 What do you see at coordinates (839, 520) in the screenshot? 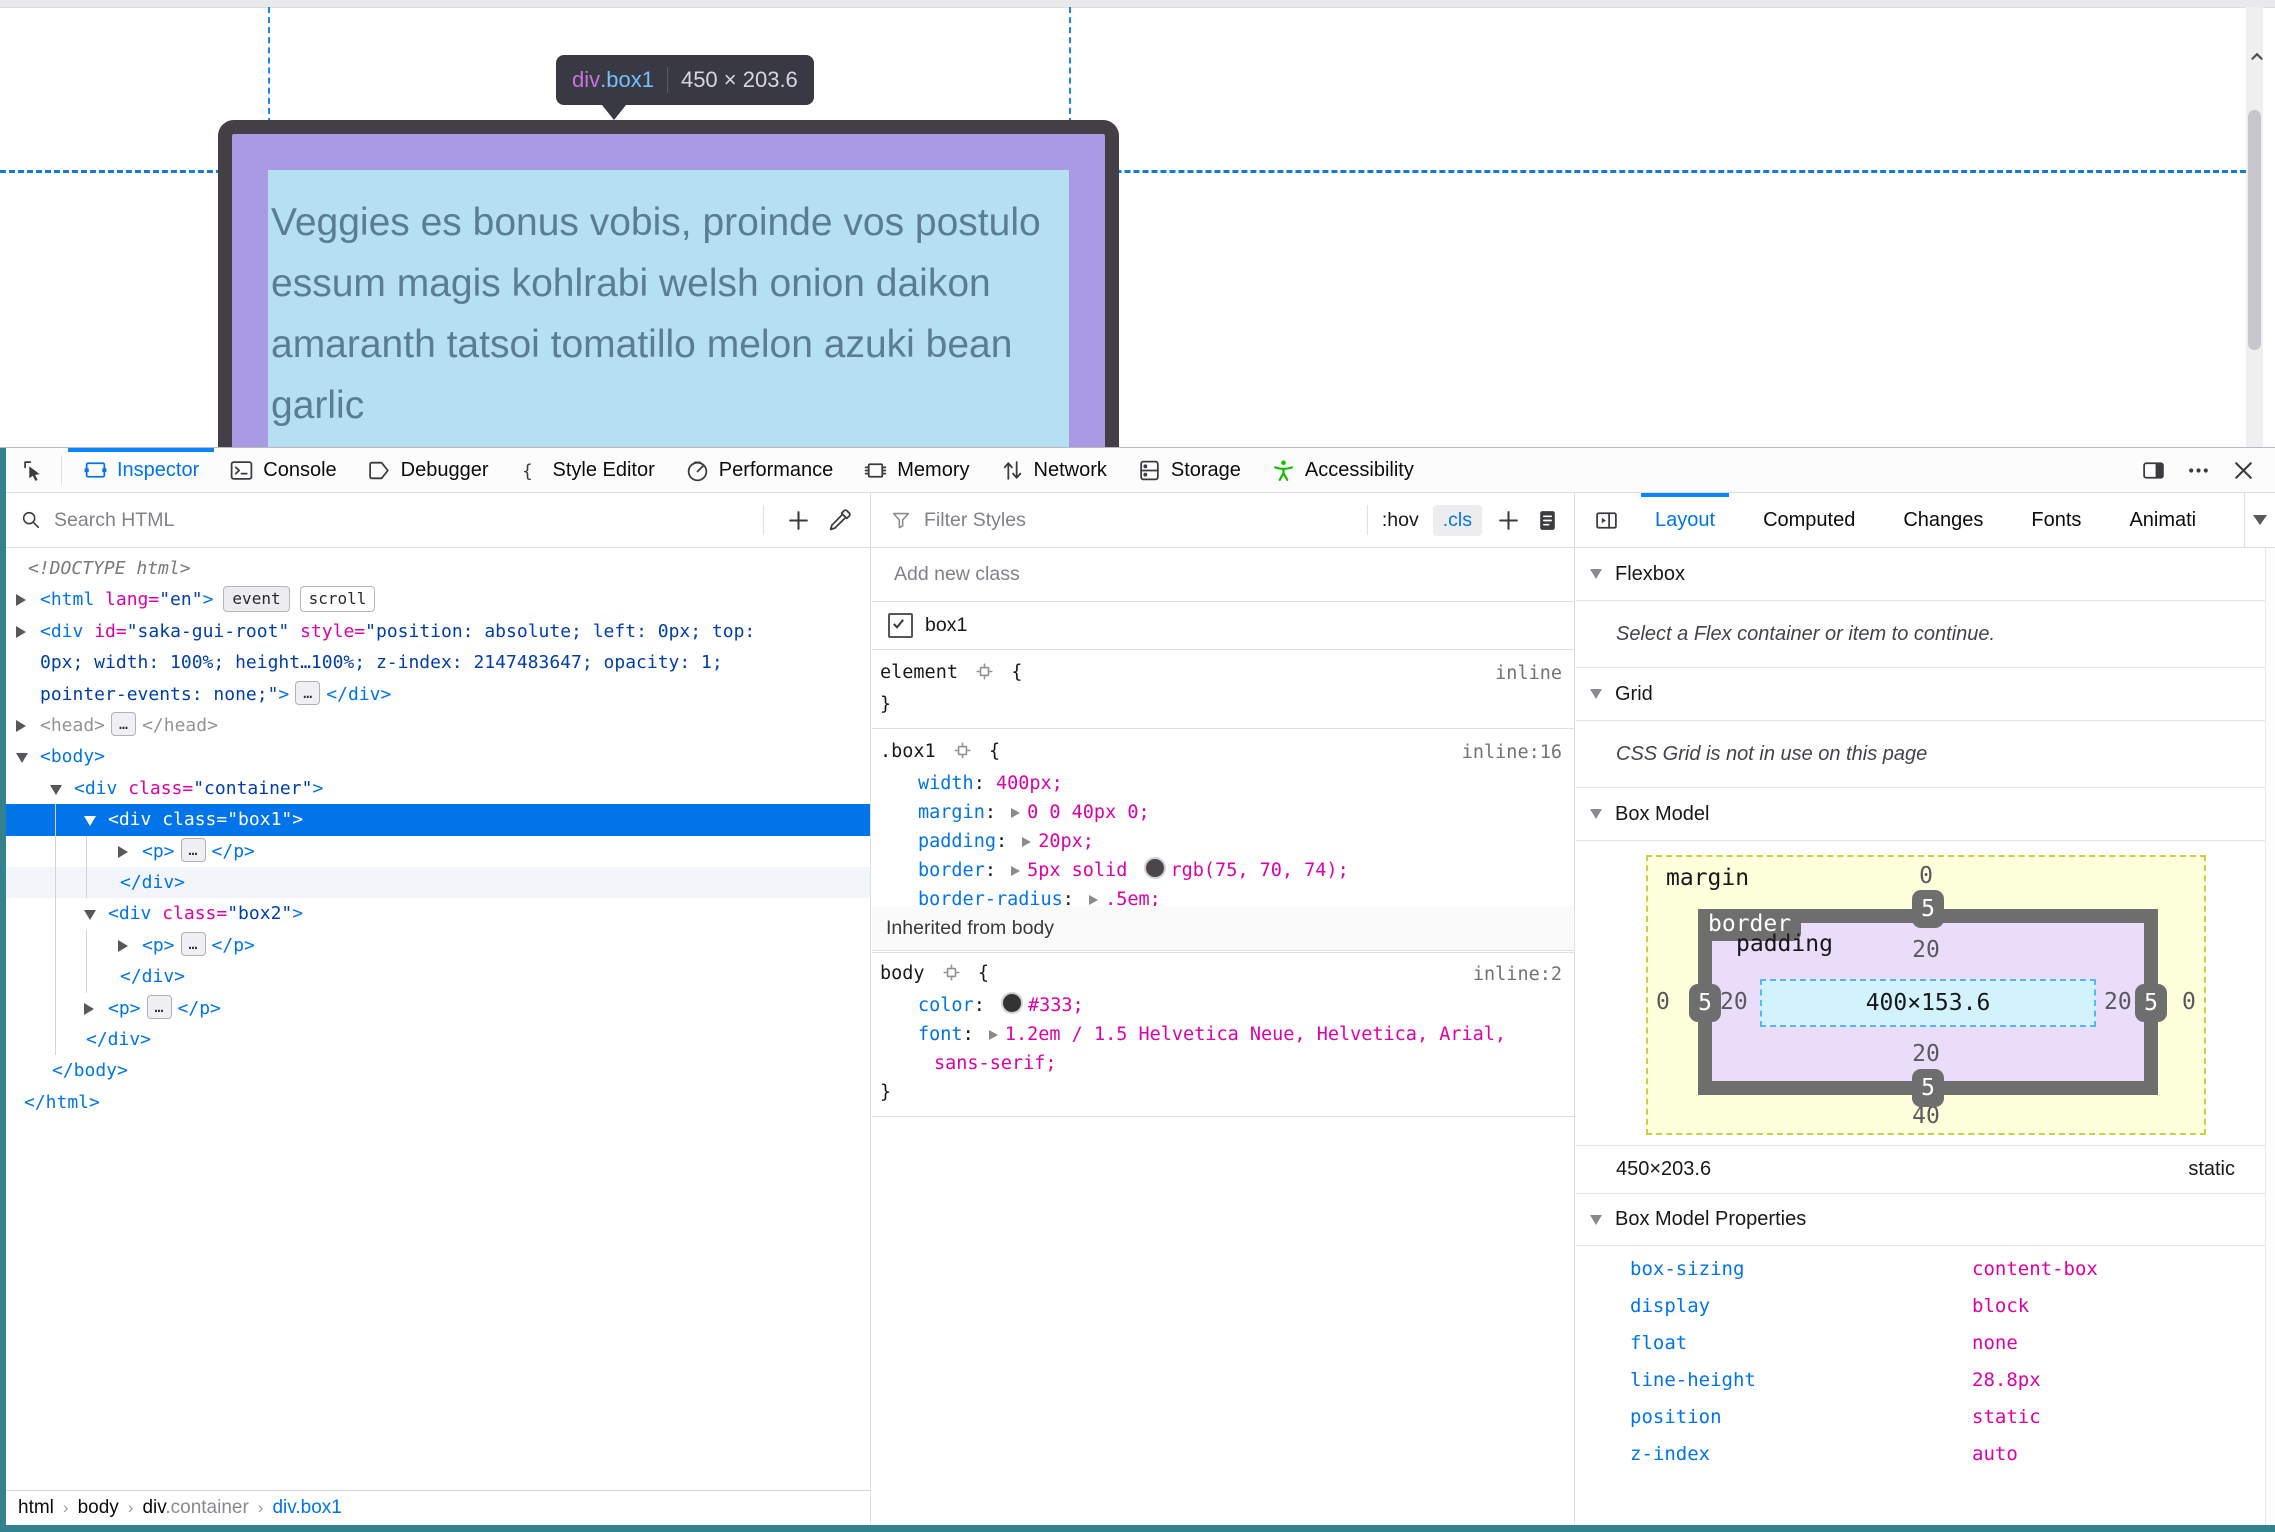
I see `eyedropper-icon` at bounding box center [839, 520].